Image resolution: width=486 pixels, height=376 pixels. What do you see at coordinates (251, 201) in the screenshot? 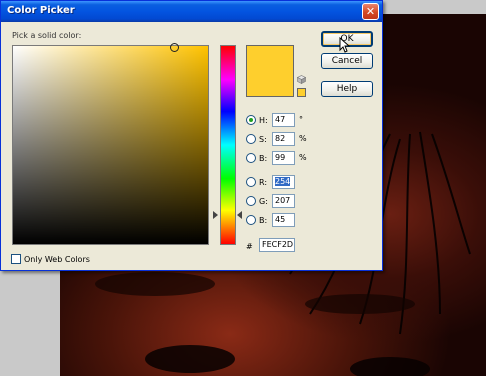
I see `green-radio` at bounding box center [251, 201].